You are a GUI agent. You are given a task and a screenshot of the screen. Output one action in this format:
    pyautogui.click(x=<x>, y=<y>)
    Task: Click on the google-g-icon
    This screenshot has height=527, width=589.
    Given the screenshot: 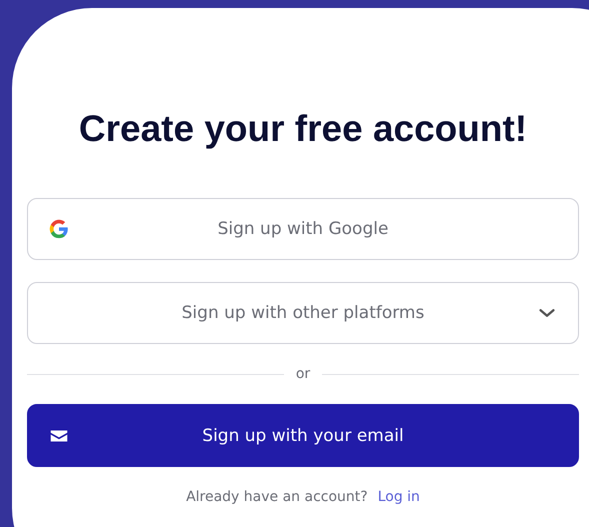 What is the action you would take?
    pyautogui.click(x=59, y=229)
    